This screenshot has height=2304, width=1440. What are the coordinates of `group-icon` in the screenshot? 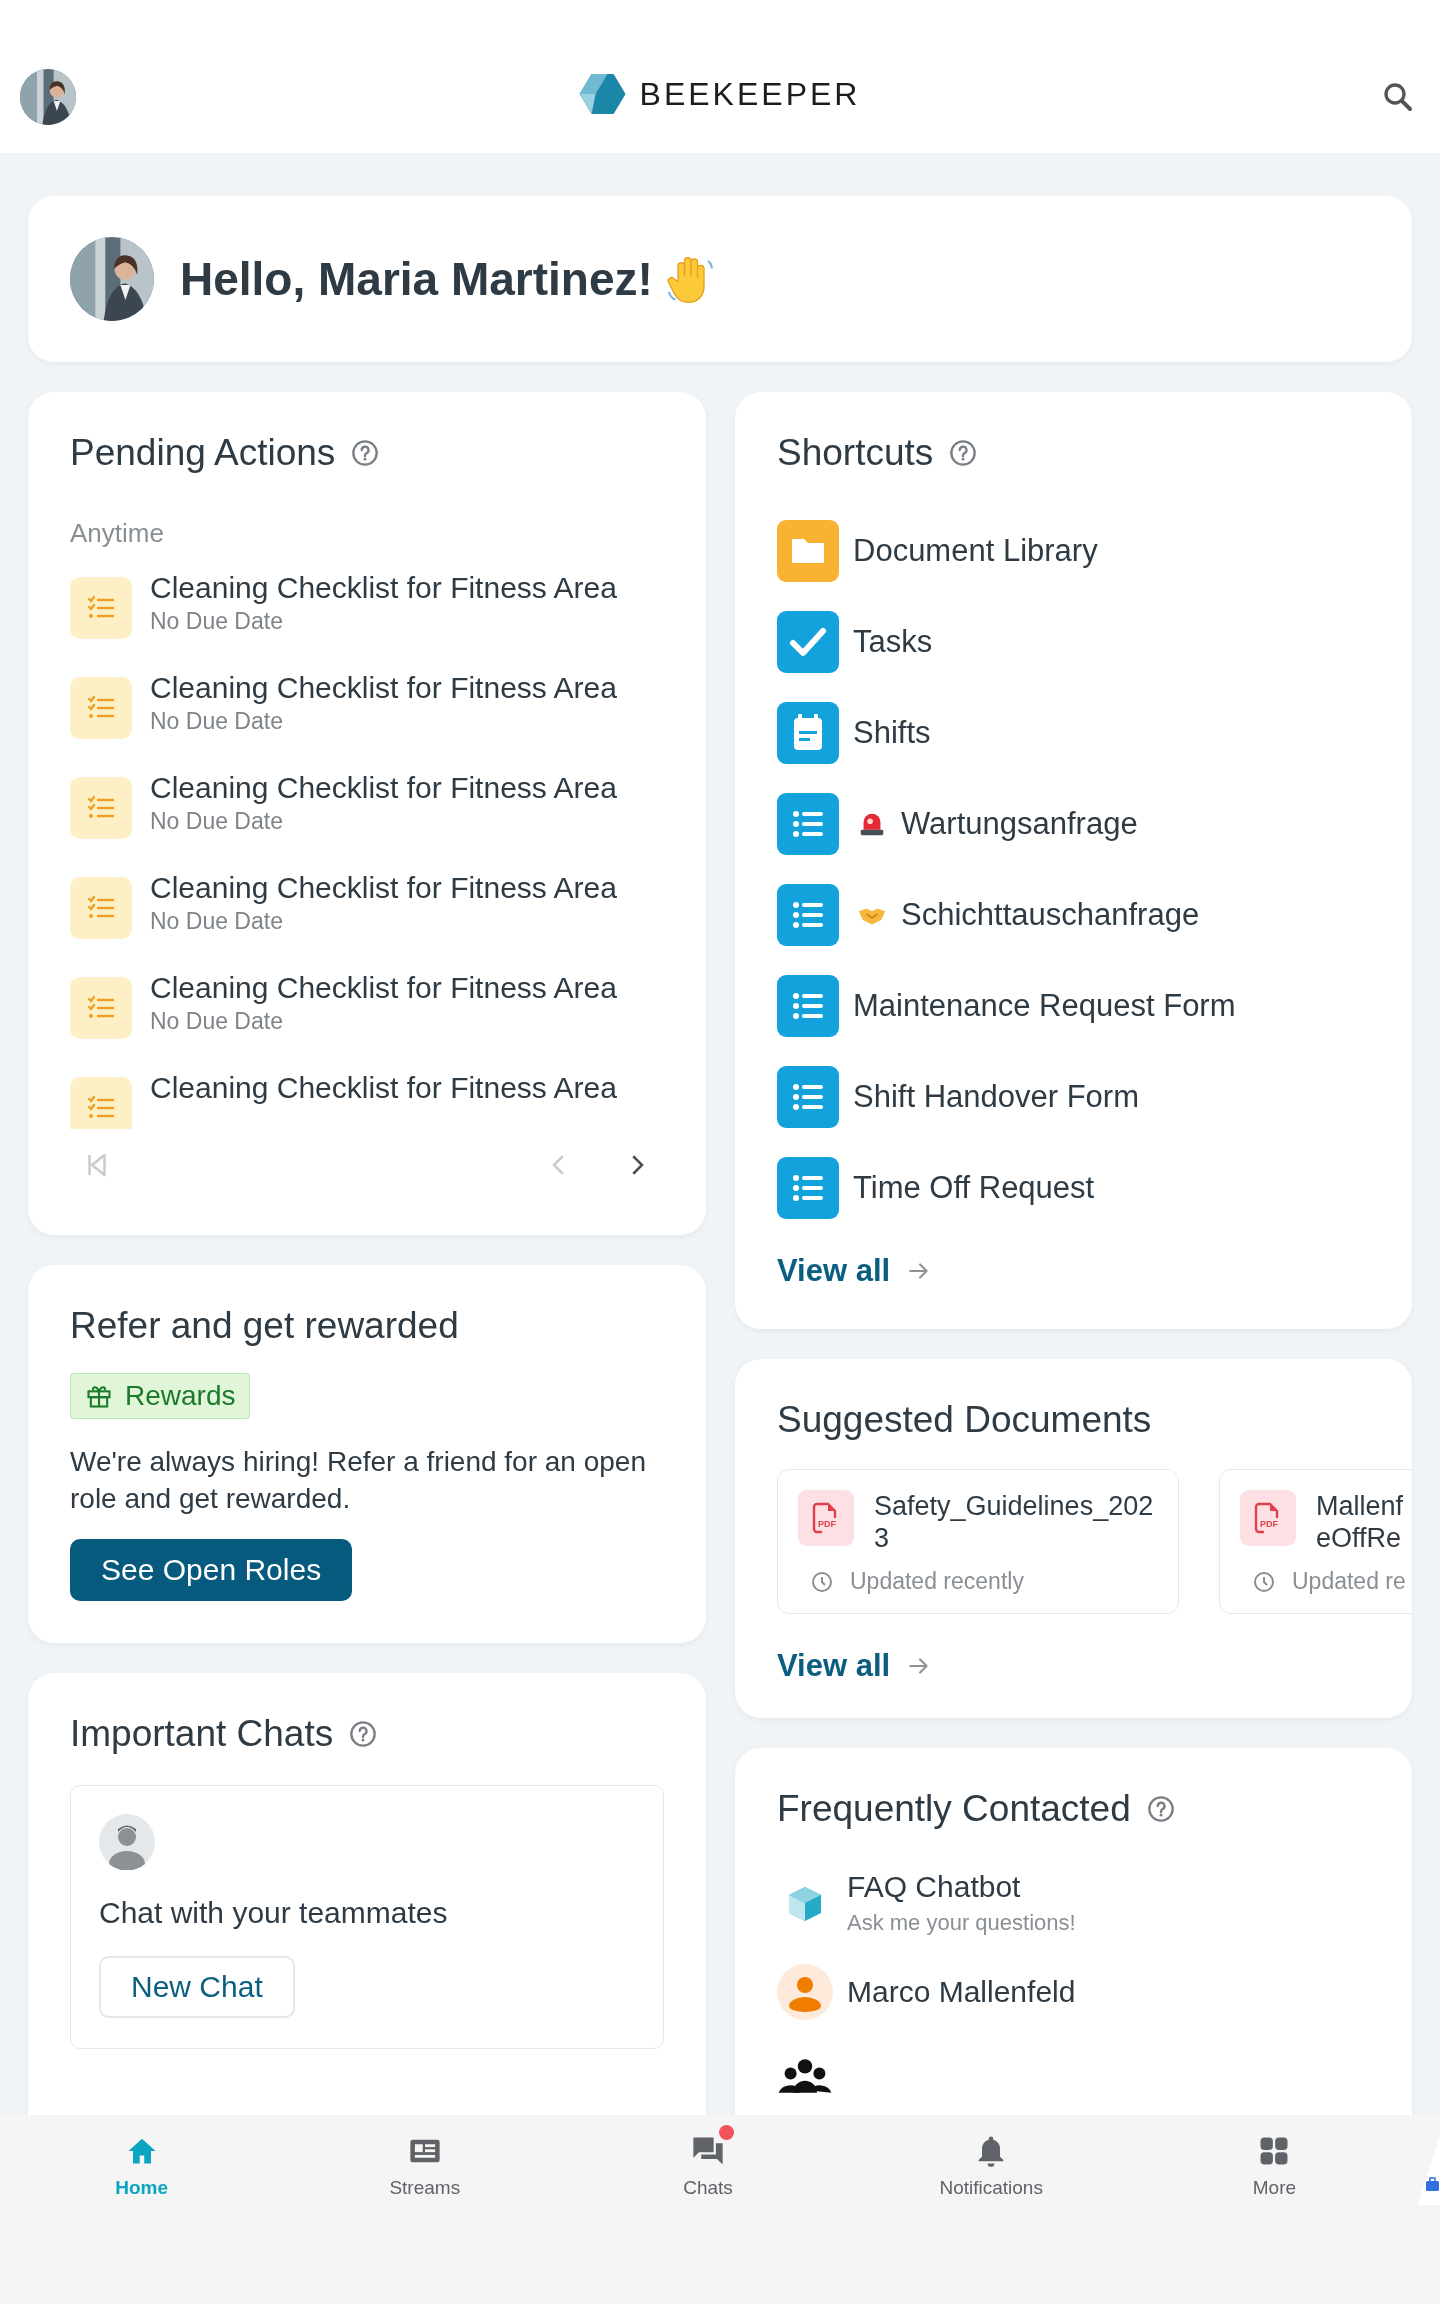 It's located at (805, 2076).